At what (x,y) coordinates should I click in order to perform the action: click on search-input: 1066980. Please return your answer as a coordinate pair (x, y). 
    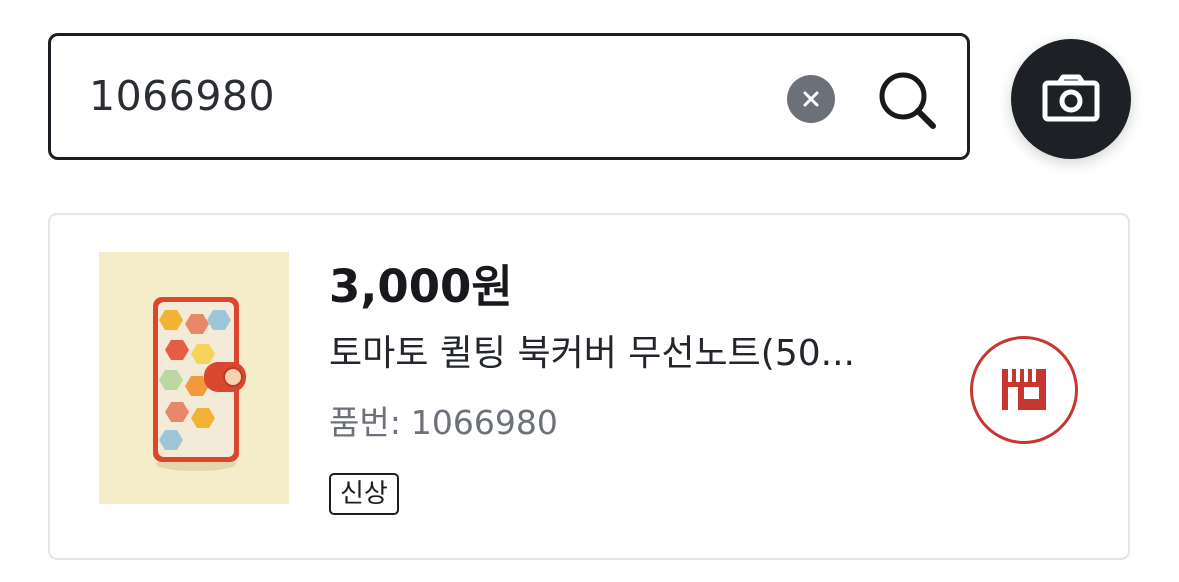
    Looking at the image, I should click on (182, 96).